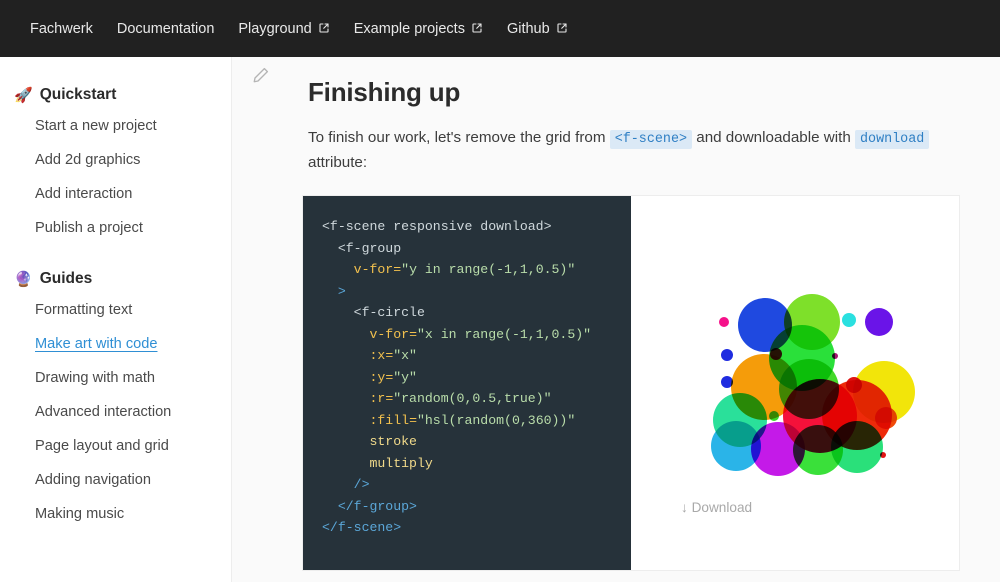 This screenshot has width=1000, height=582. Describe the element at coordinates (115, 310) in the screenshot. I see `sidebar-item-formatting-text: Formatting text` at that location.